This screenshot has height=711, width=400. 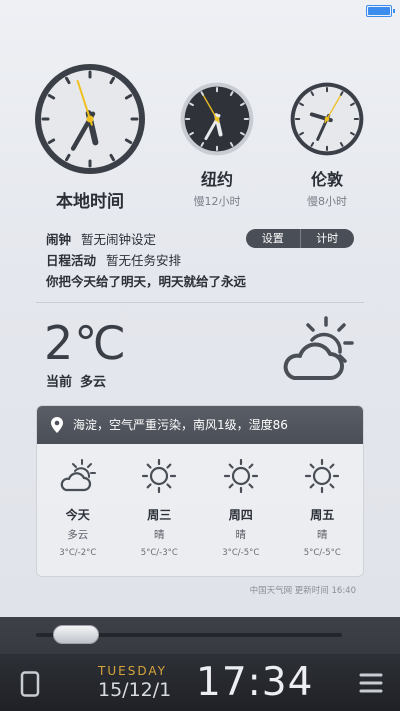 I want to click on update-time: 中国天气网 更新时间 16:40, so click(x=302, y=591).